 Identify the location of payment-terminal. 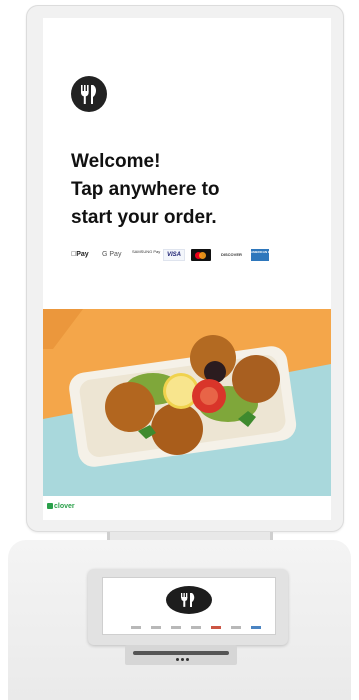
(188, 607).